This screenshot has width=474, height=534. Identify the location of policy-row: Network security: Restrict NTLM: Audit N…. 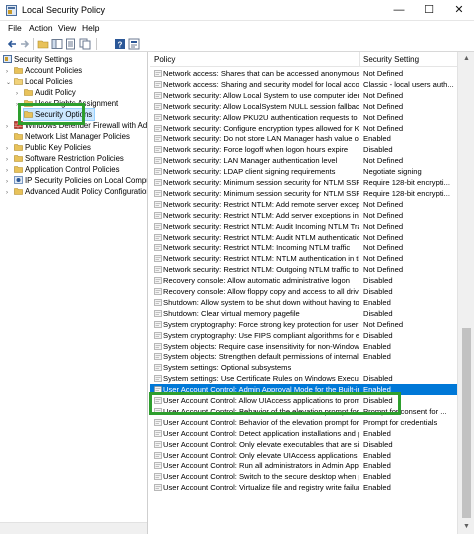
(305, 237).